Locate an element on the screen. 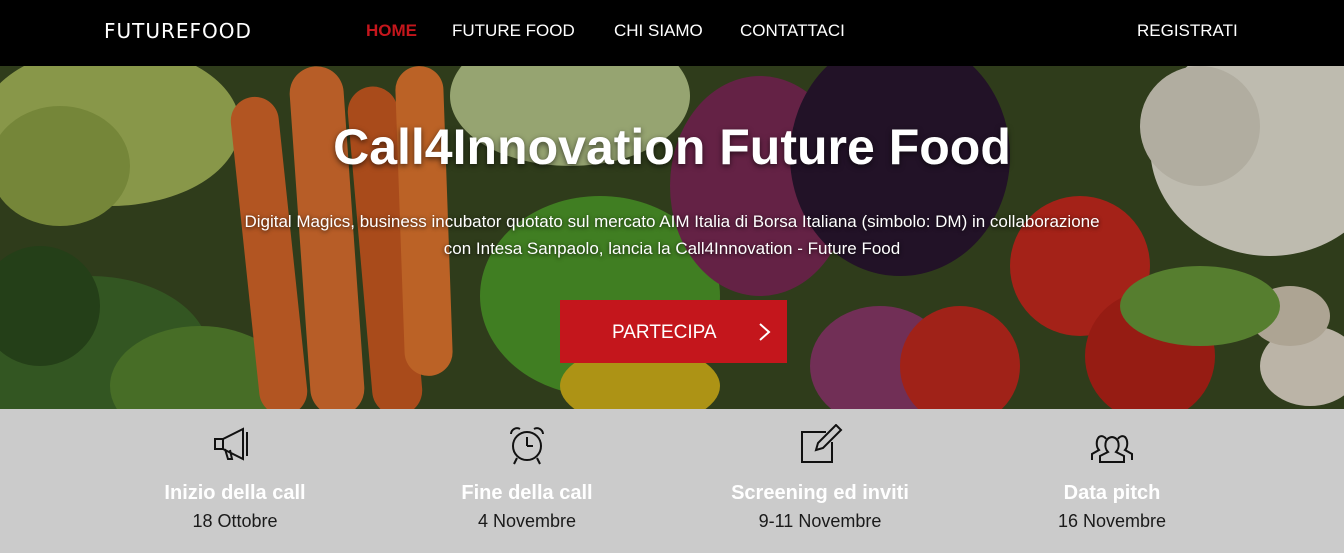  megaphone-icon is located at coordinates (231, 444).